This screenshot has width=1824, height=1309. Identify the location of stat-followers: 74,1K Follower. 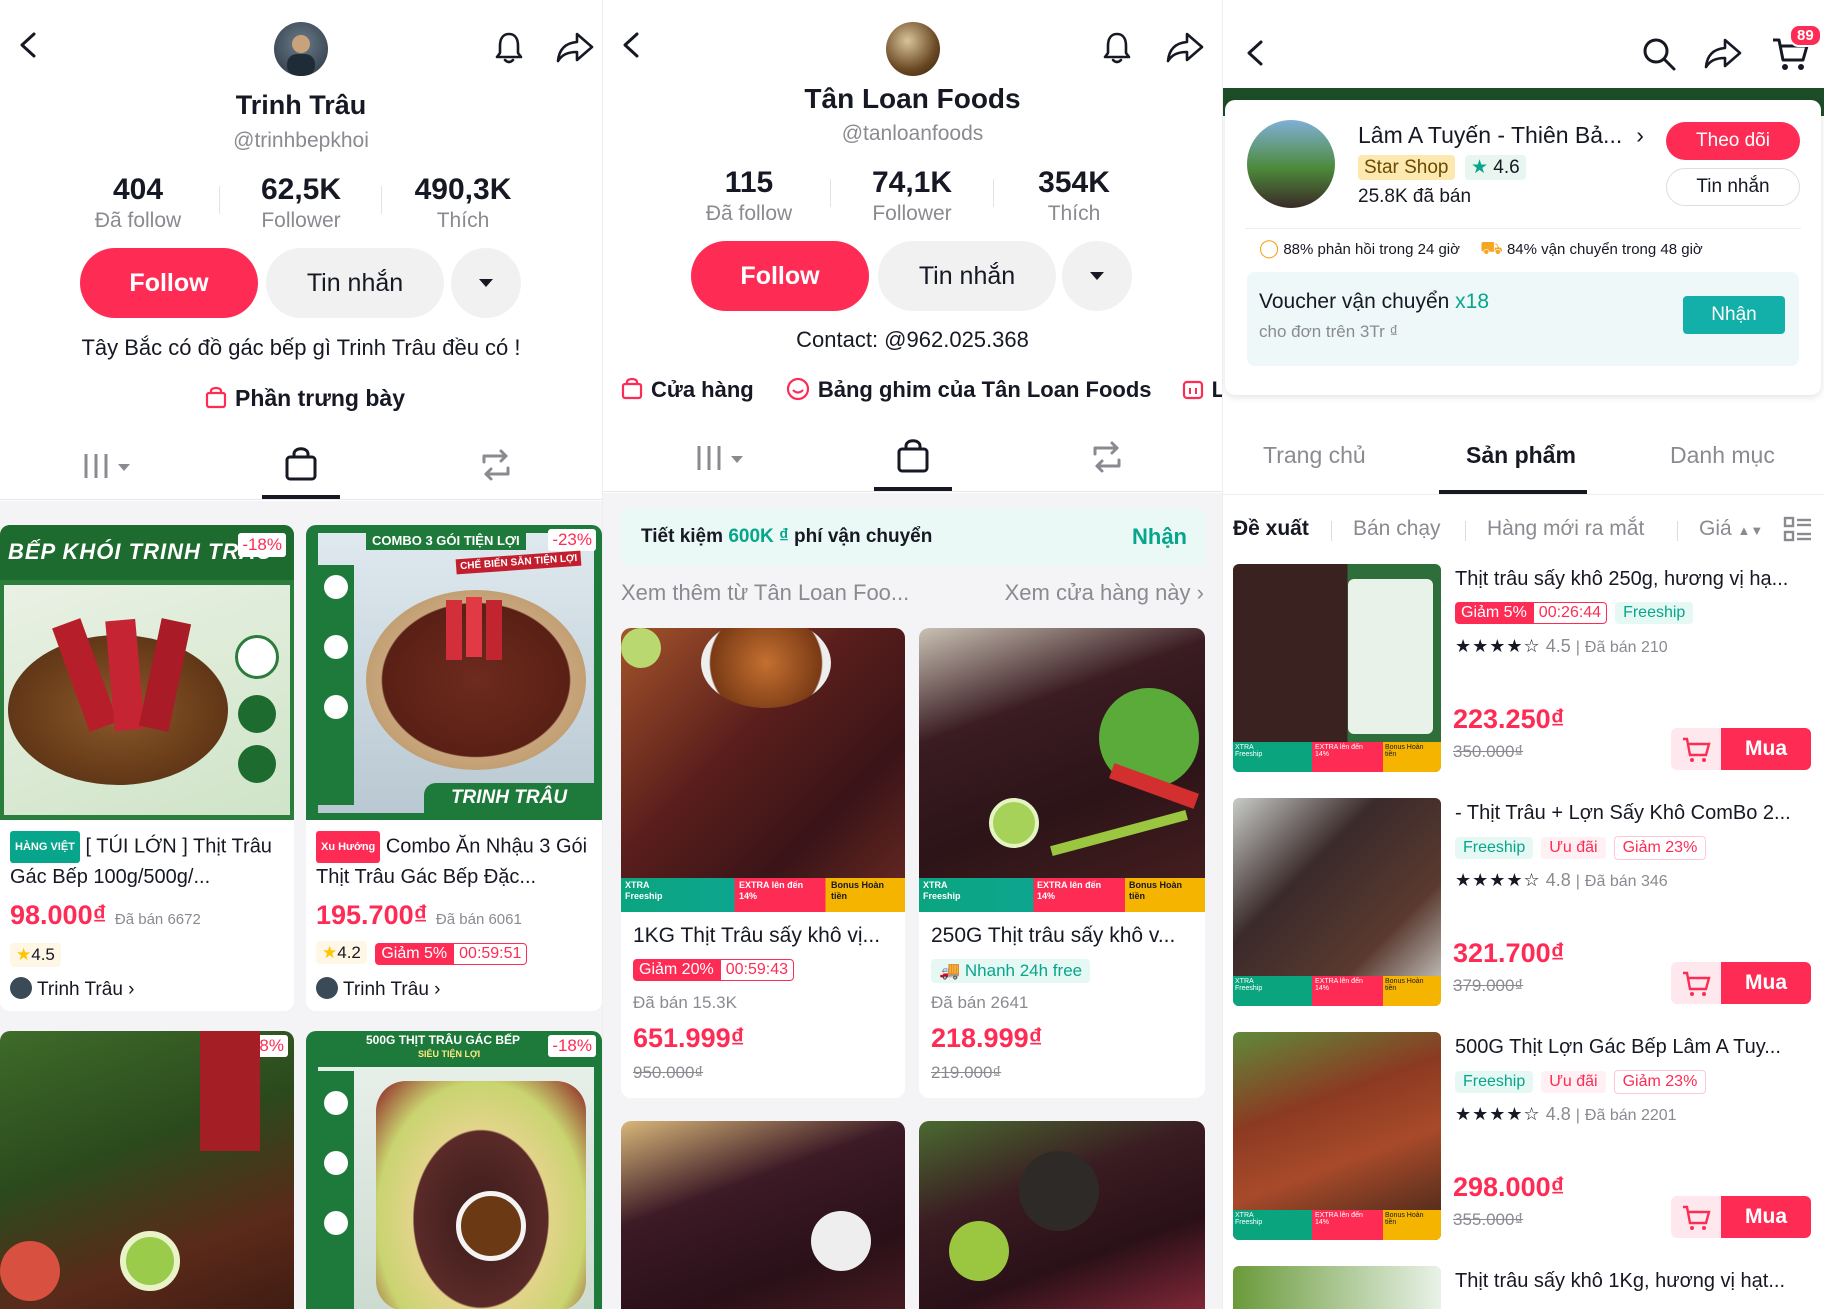
(912, 196).